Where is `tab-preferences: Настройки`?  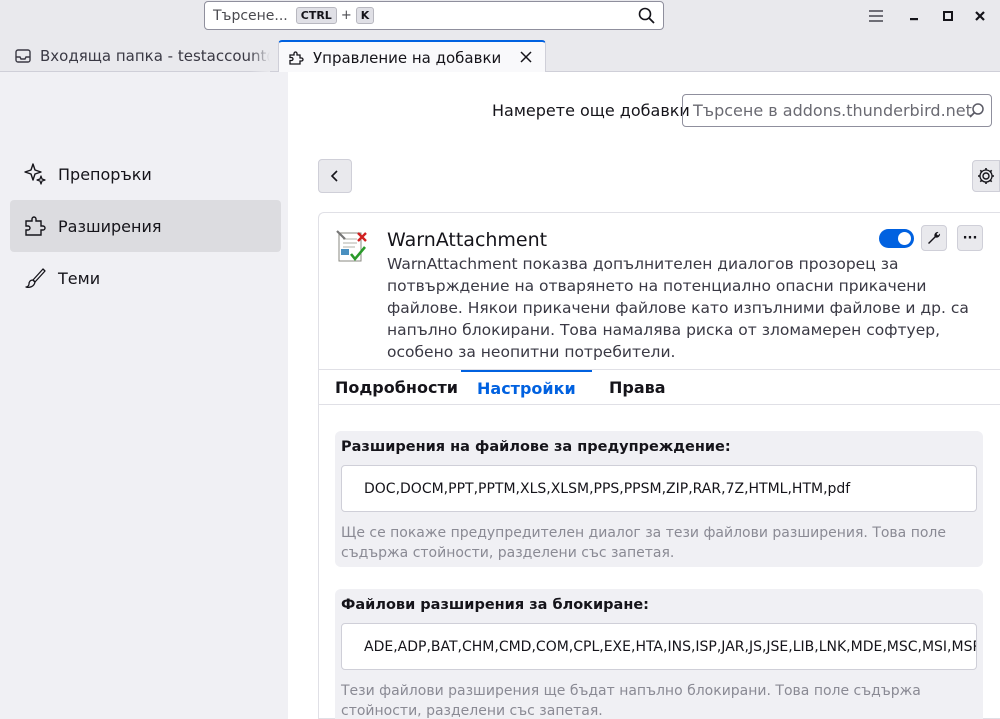 tab-preferences: Настройки is located at coordinates (526, 387).